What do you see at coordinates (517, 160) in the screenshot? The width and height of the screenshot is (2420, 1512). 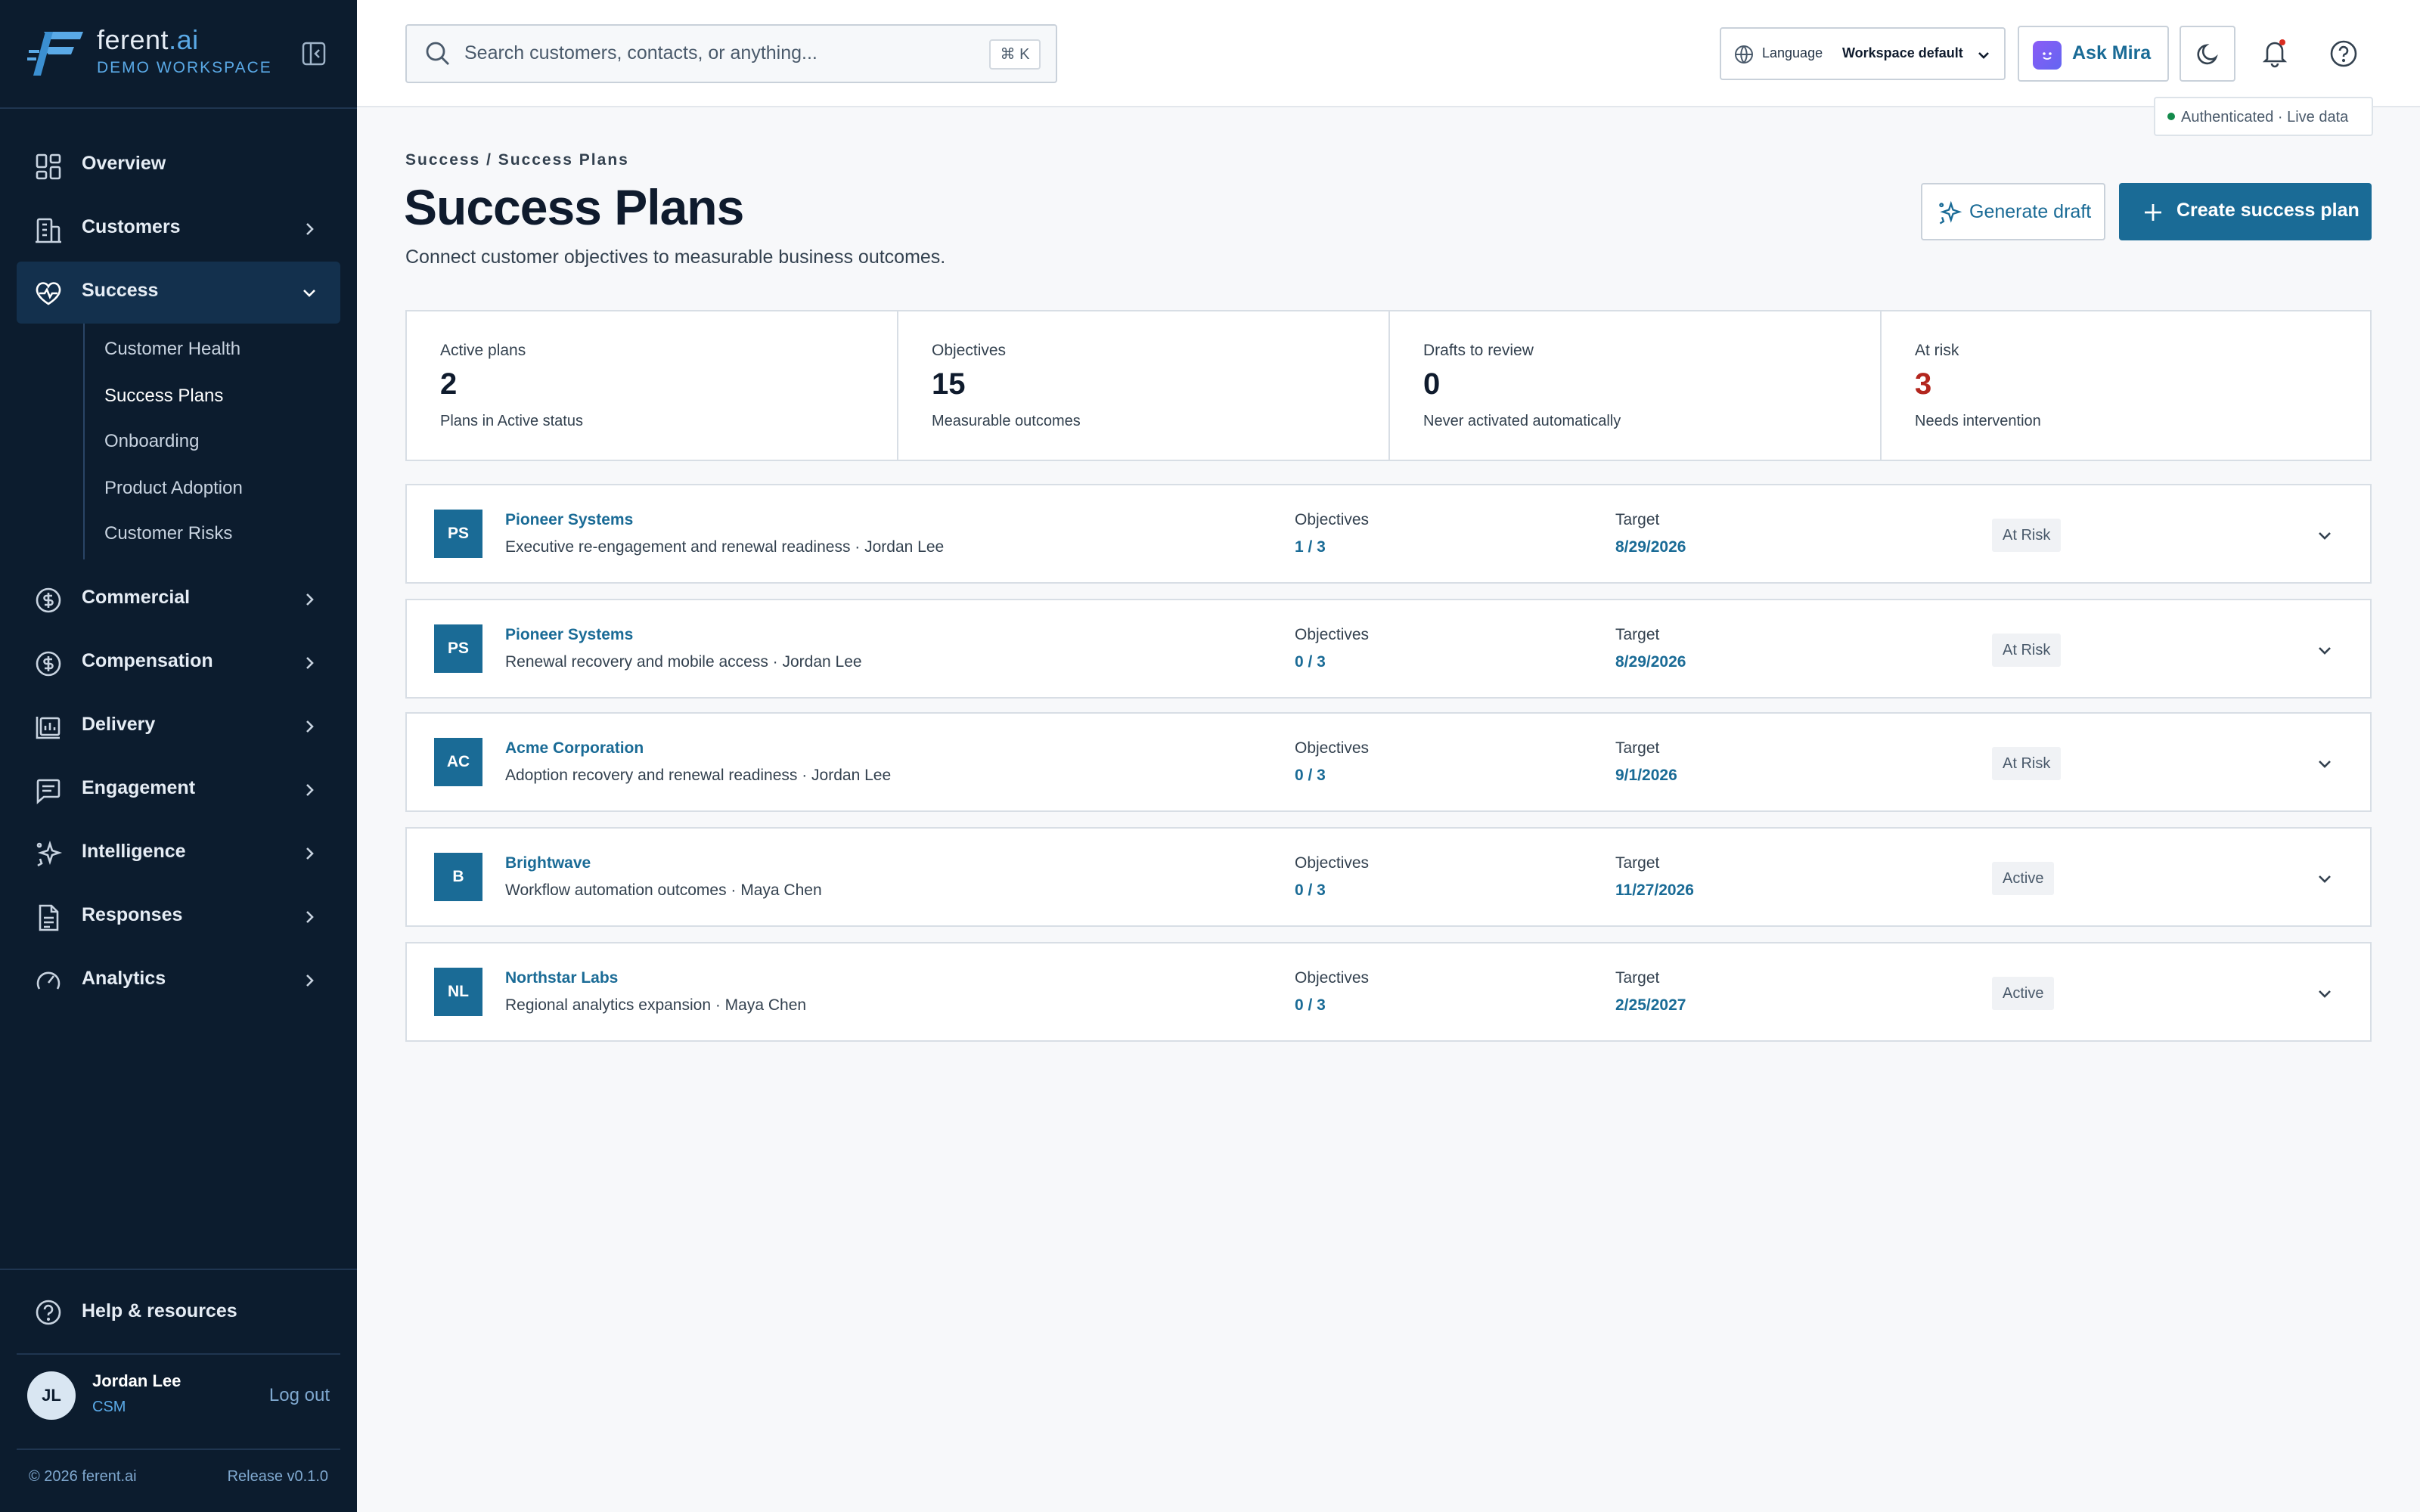 I see `breadcrumb: Success / Success Plans` at bounding box center [517, 160].